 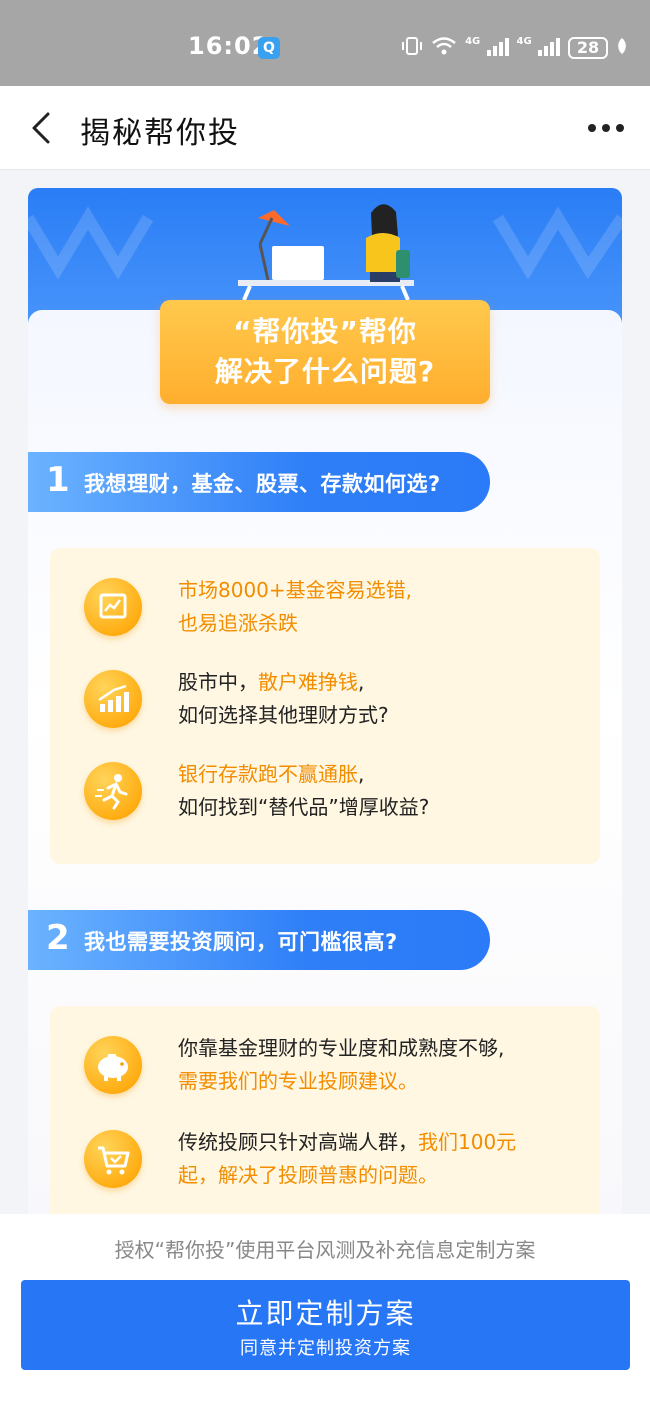 What do you see at coordinates (41, 128) in the screenshot?
I see `chevron-left-icon` at bounding box center [41, 128].